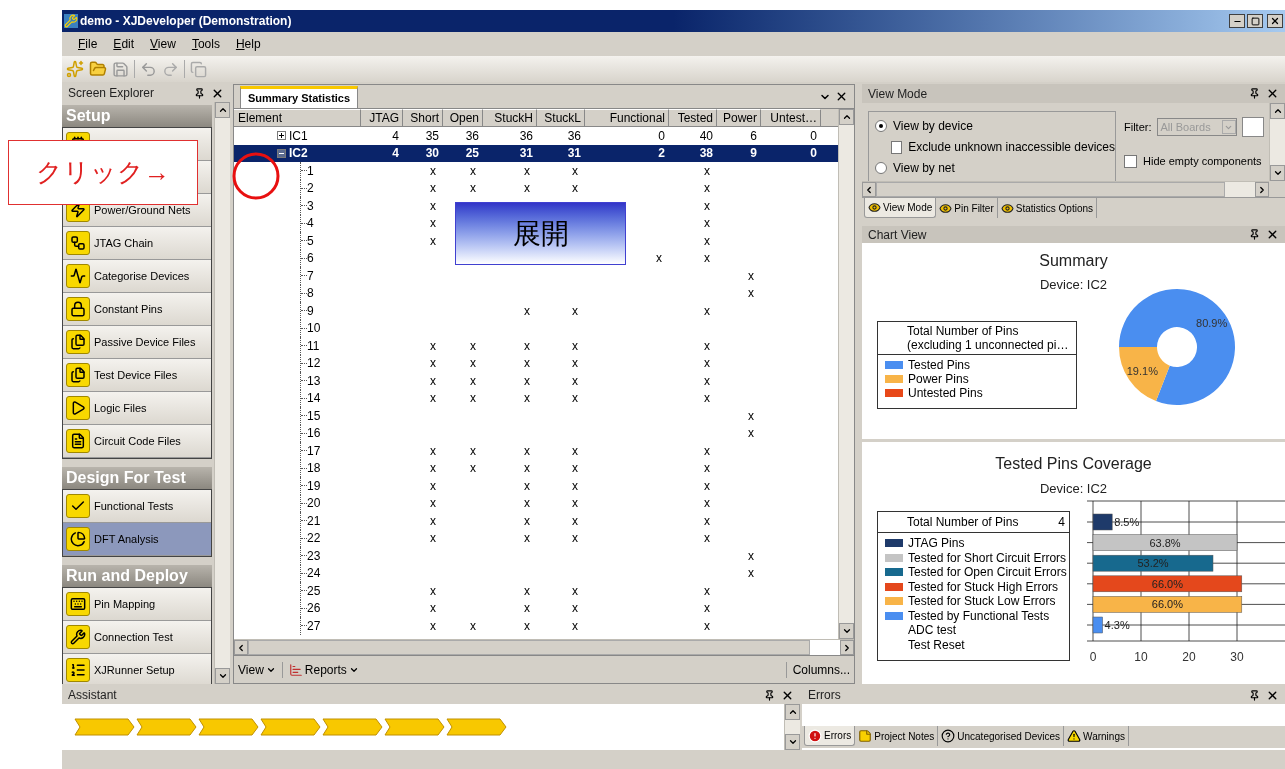  What do you see at coordinates (739, 118) in the screenshot?
I see `column-header: Power` at bounding box center [739, 118].